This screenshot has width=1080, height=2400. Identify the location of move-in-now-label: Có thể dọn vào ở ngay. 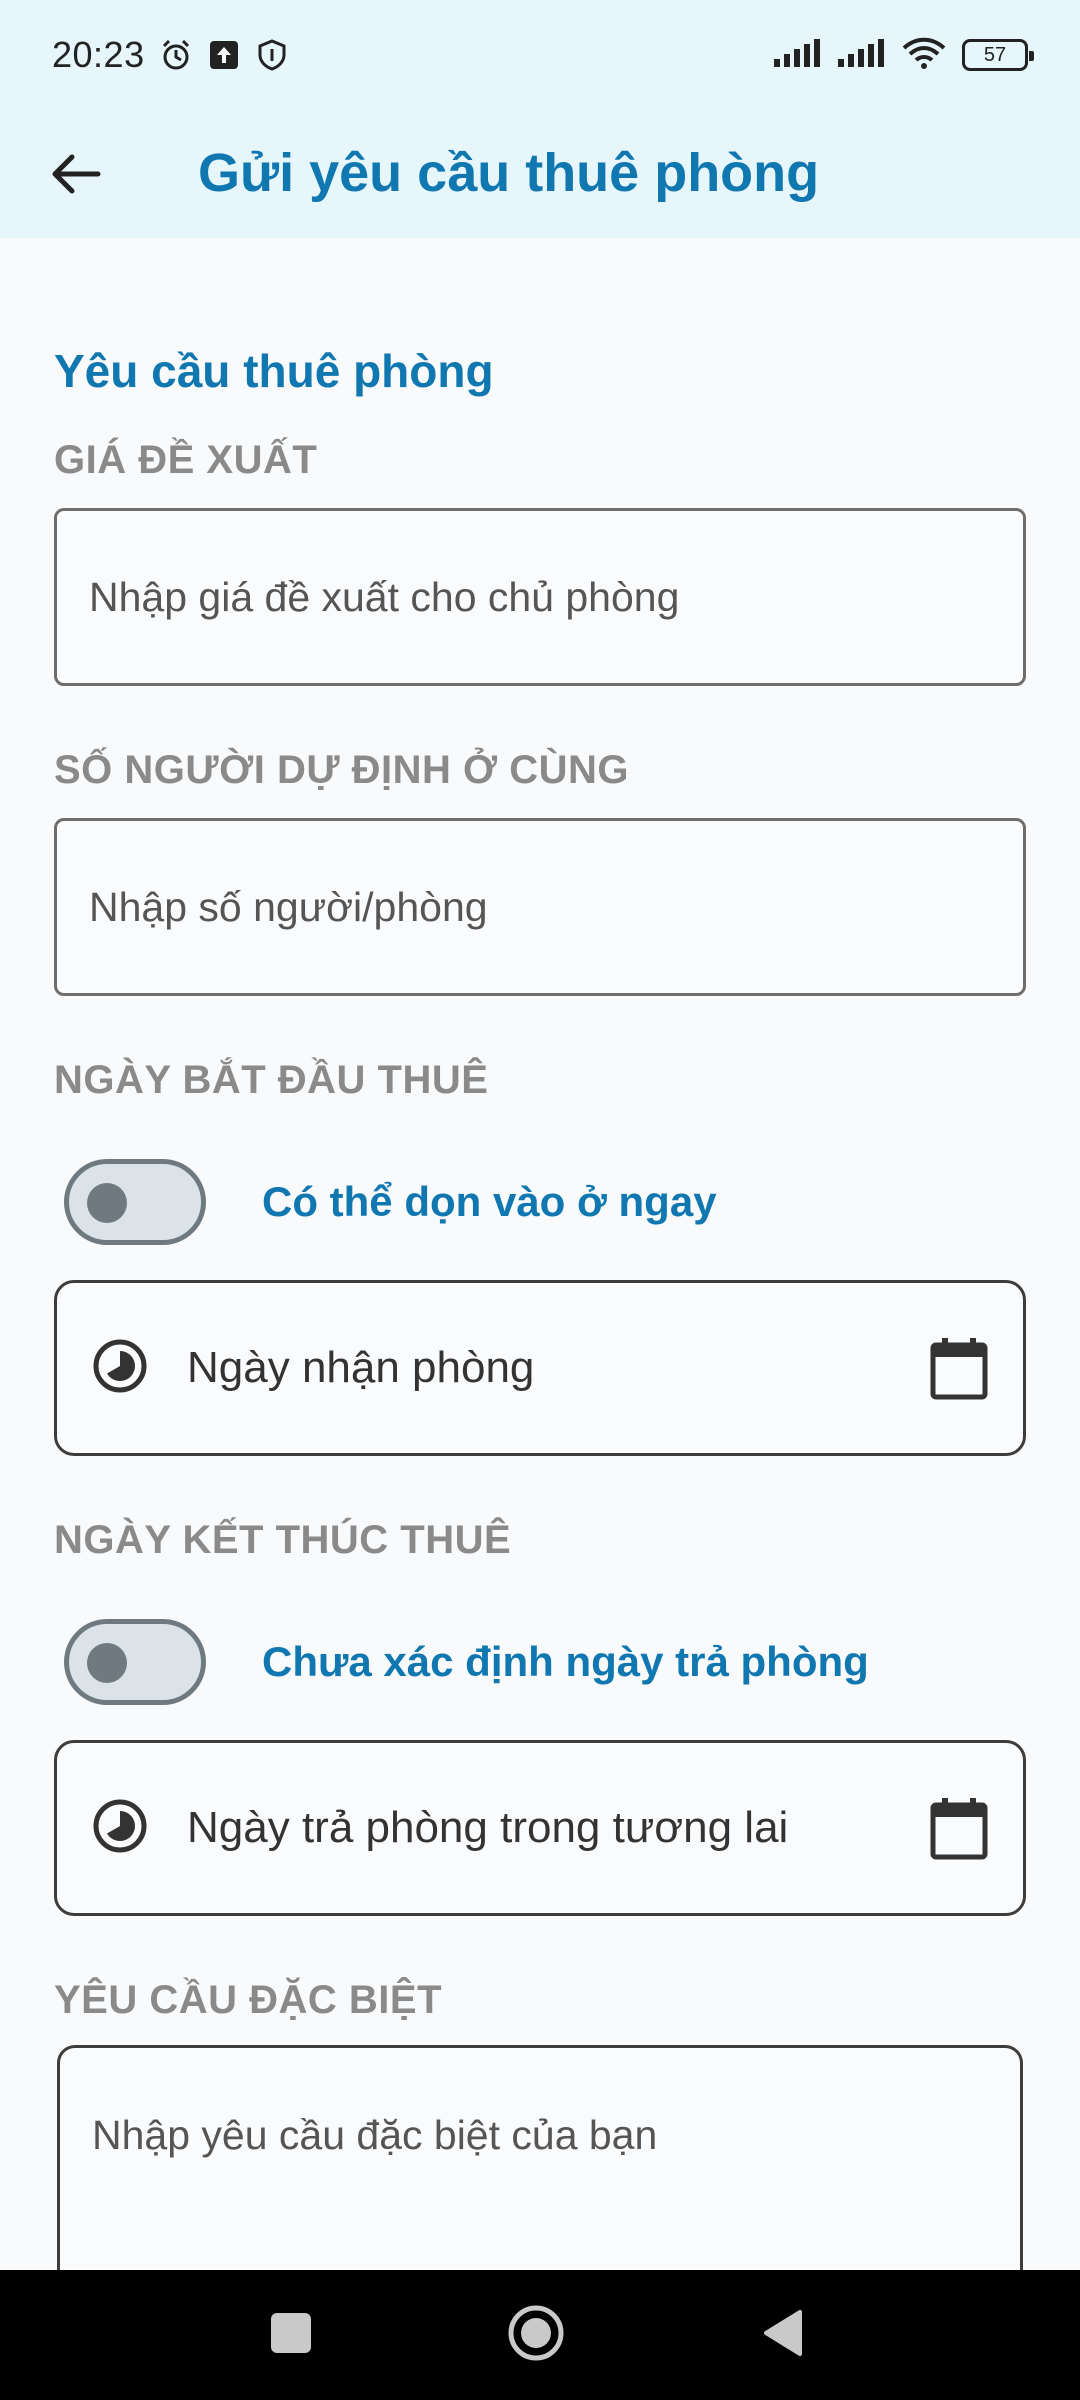
(489, 1202).